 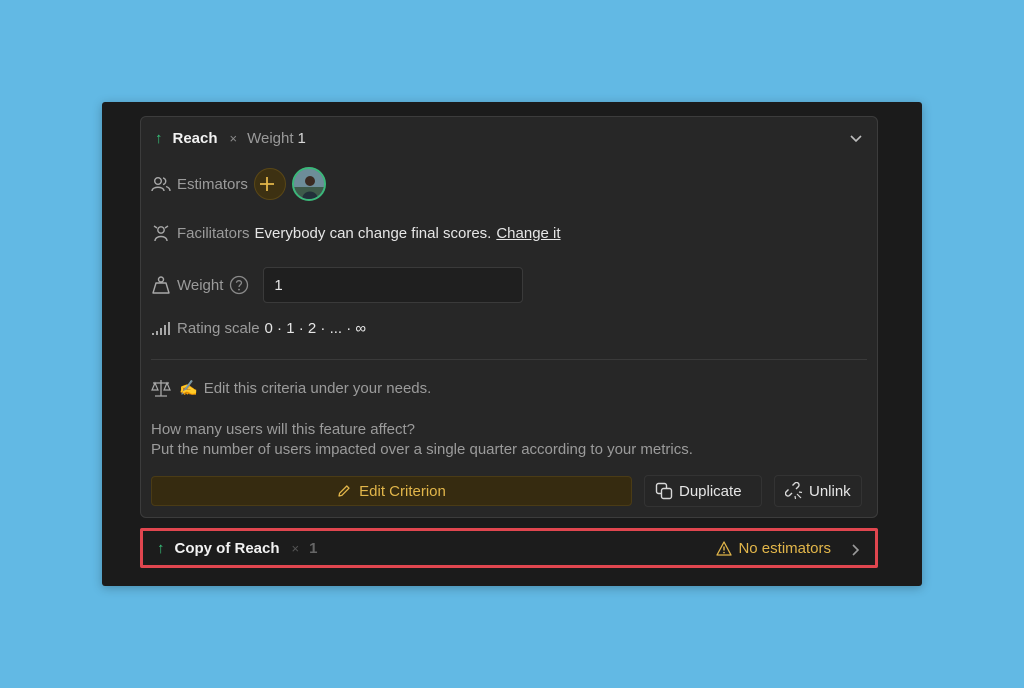 I want to click on add-estimator-button, so click(x=269, y=184).